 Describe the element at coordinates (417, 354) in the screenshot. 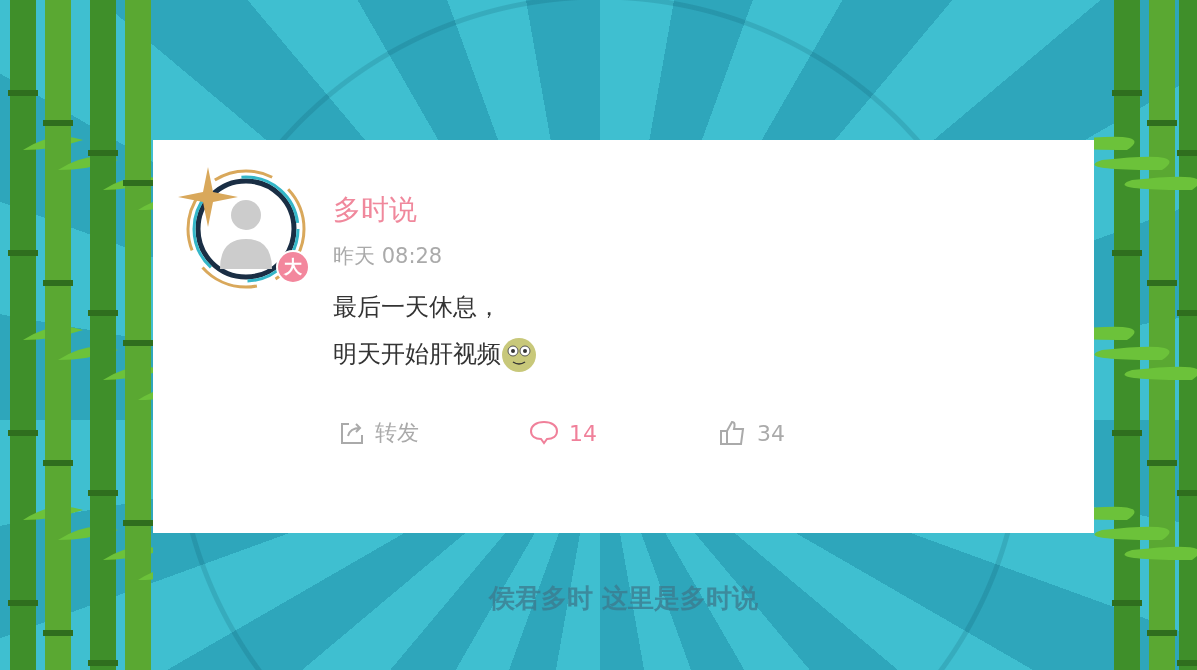

I see `post-text: 明天开始肝视频` at that location.